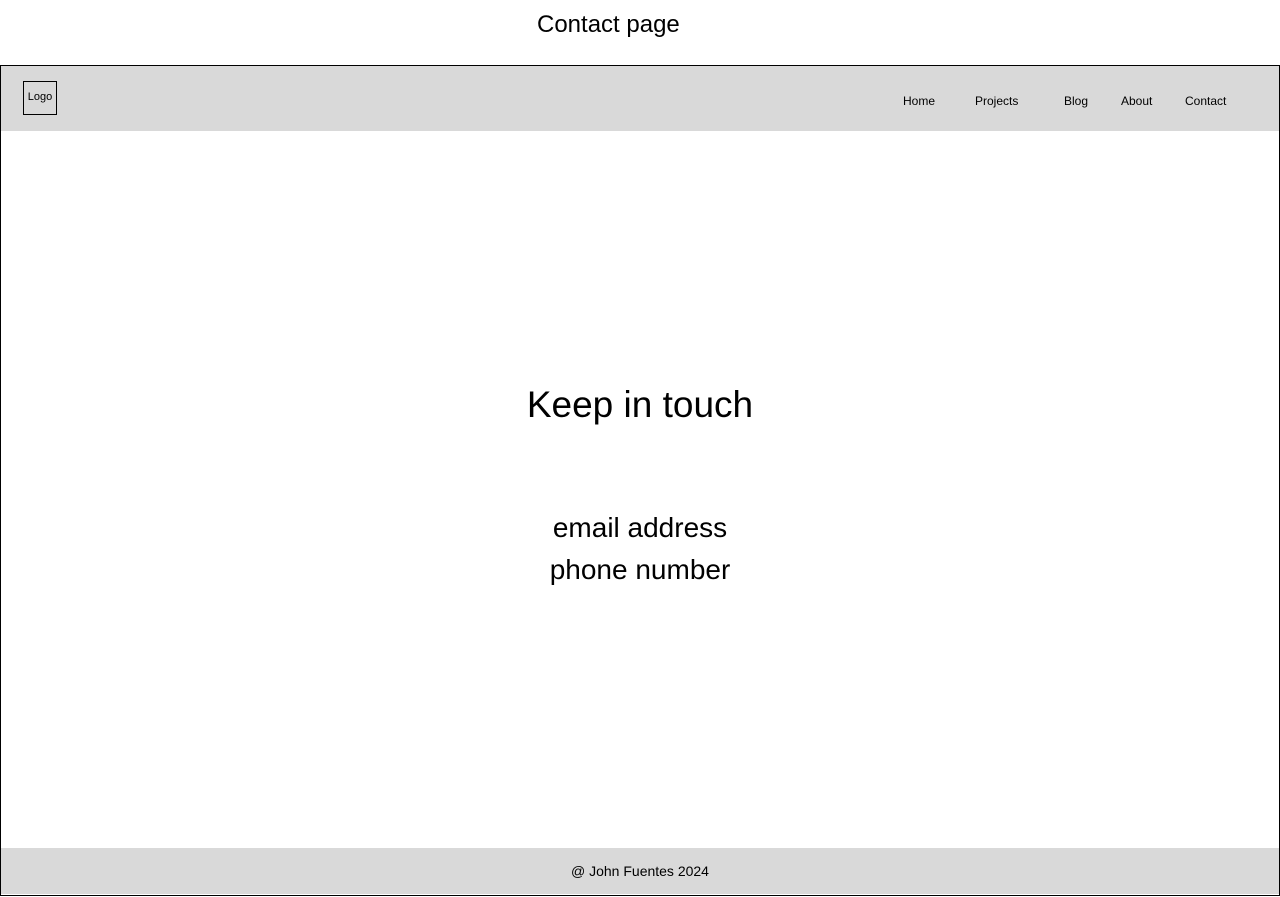 The width and height of the screenshot is (1280, 897). What do you see at coordinates (40, 98) in the screenshot?
I see `logo: Logo` at bounding box center [40, 98].